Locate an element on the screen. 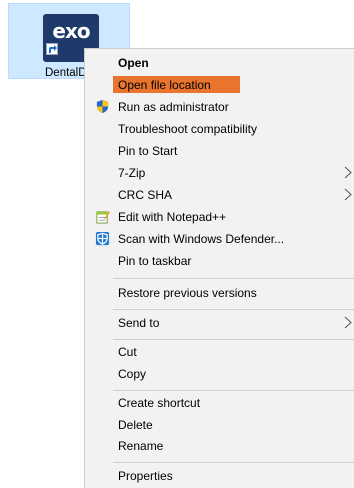 The width and height of the screenshot is (354, 488). menu-item-edit-with-notepad: Edit with Notepad++ is located at coordinates (219, 217).